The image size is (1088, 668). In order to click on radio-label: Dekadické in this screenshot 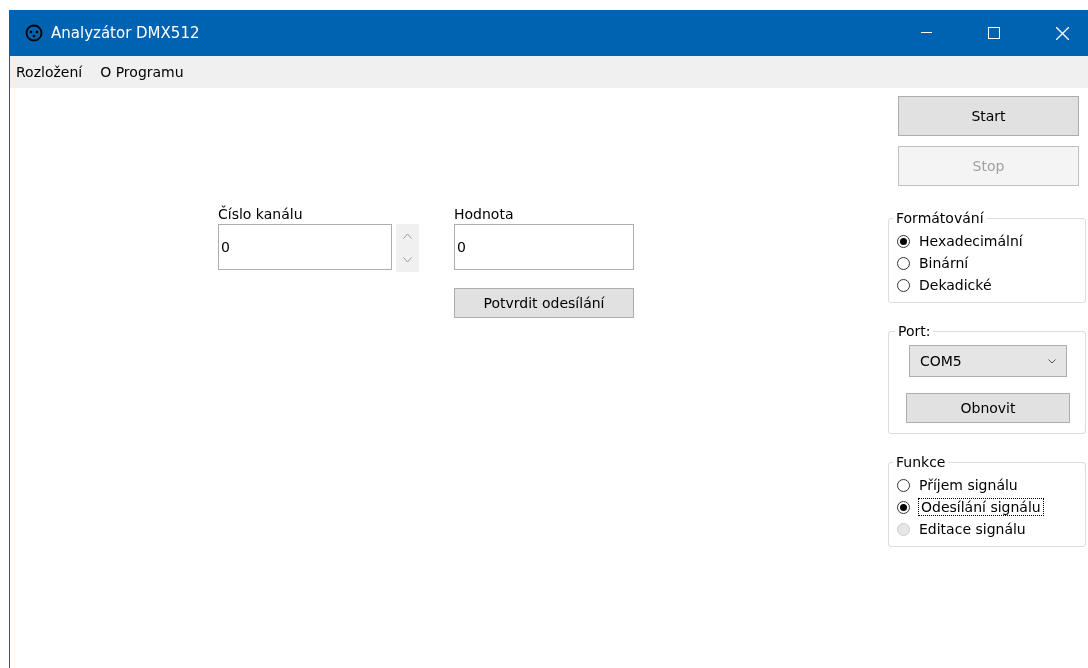, I will do `click(955, 285)`.